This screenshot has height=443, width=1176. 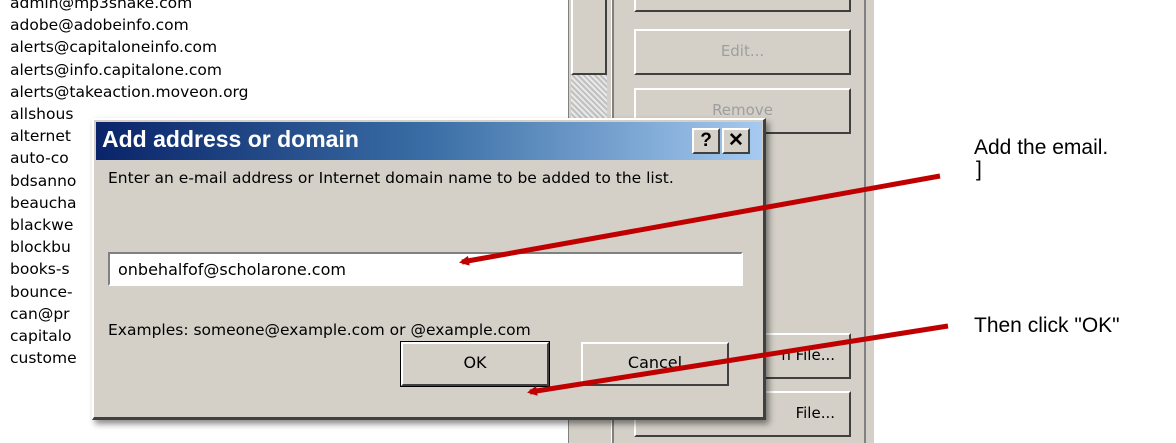 I want to click on list-item: beaucha, so click(x=43, y=203).